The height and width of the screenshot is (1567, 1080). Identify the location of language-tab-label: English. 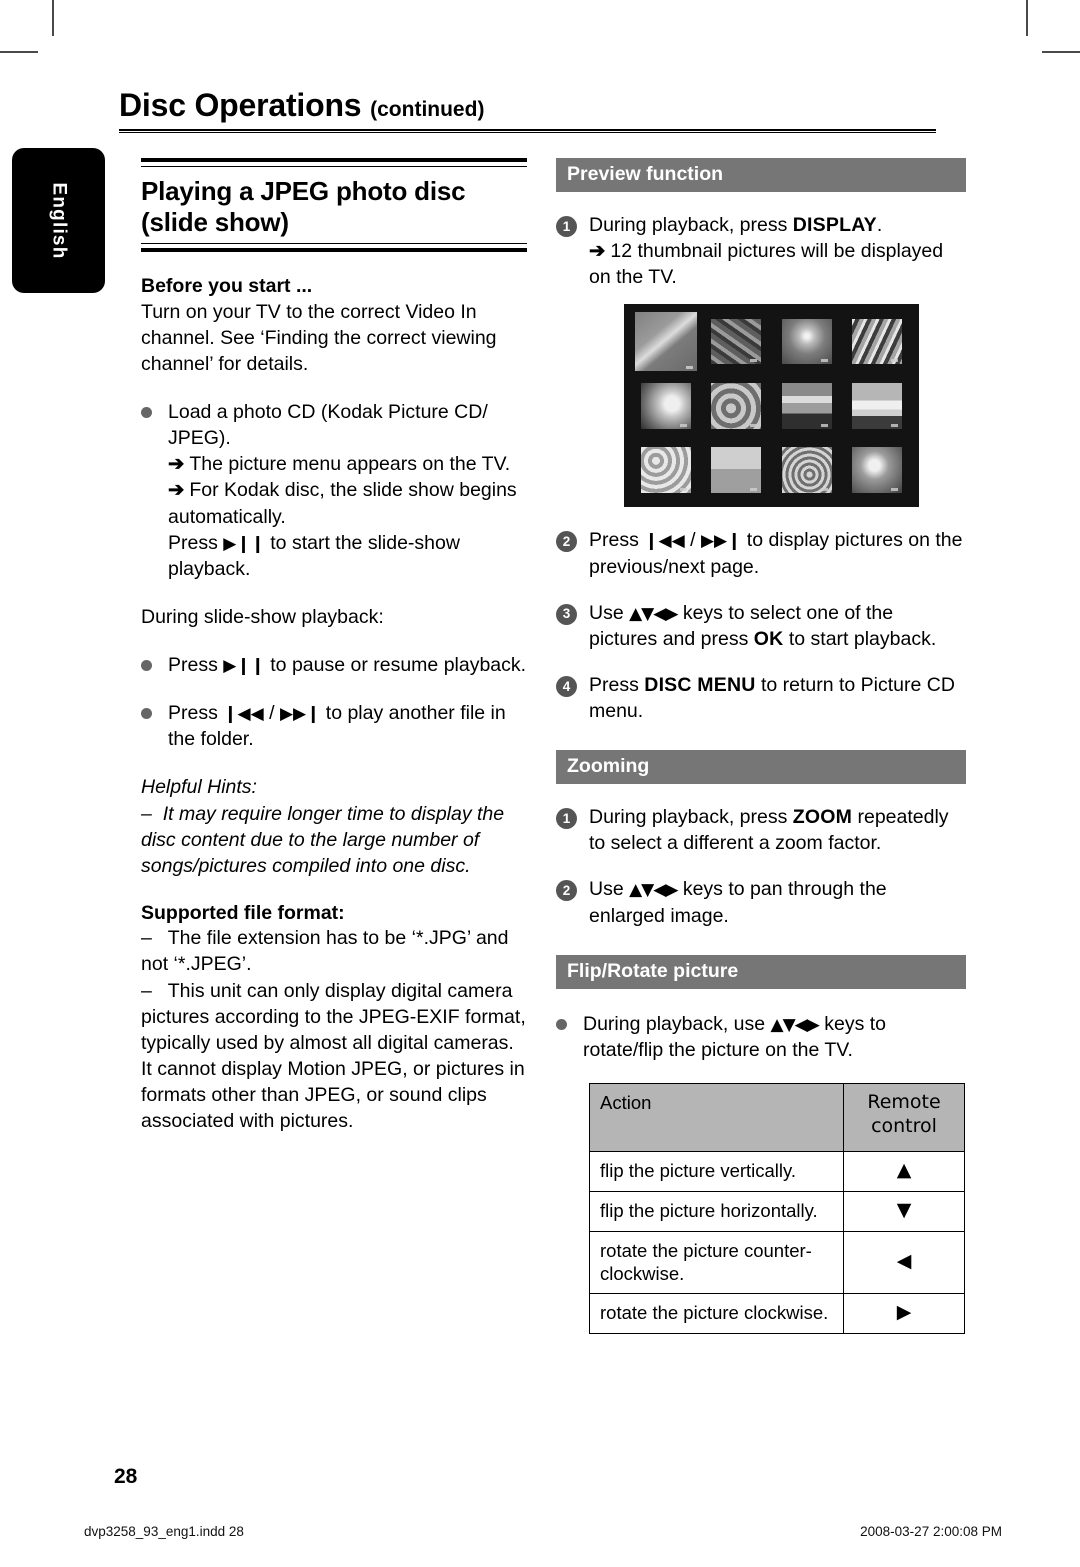
(59, 220).